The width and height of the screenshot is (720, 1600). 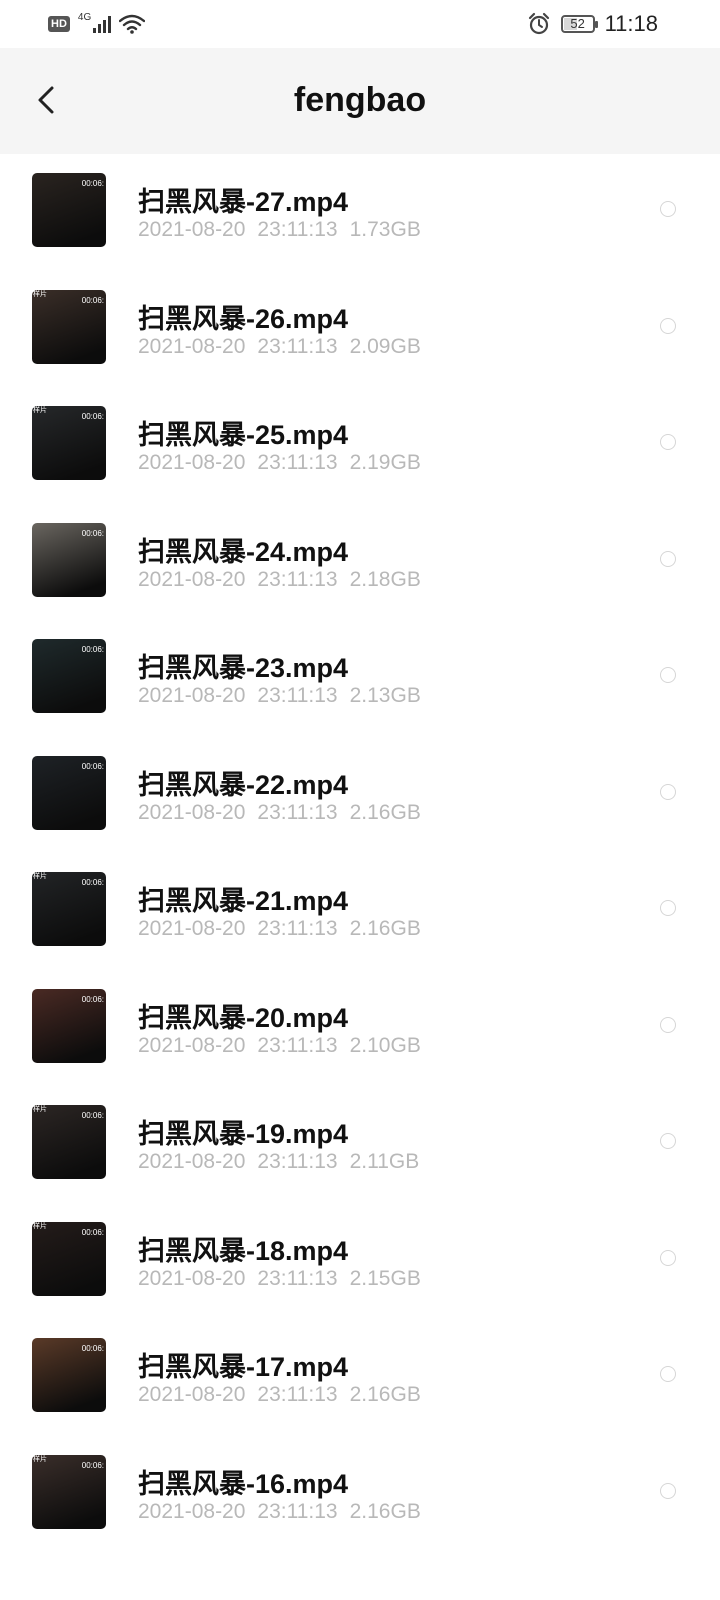 What do you see at coordinates (132, 24) in the screenshot?
I see `wifi-icon` at bounding box center [132, 24].